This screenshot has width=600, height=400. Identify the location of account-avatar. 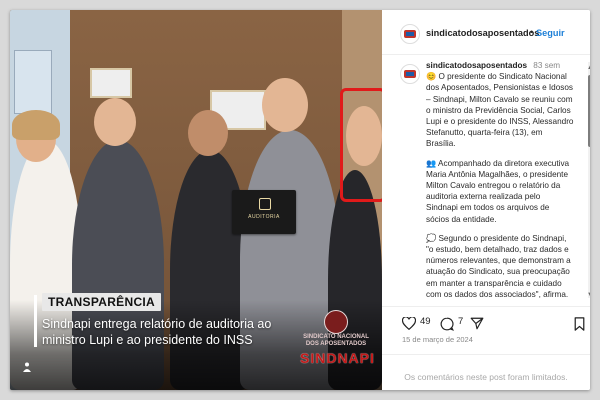
(410, 34).